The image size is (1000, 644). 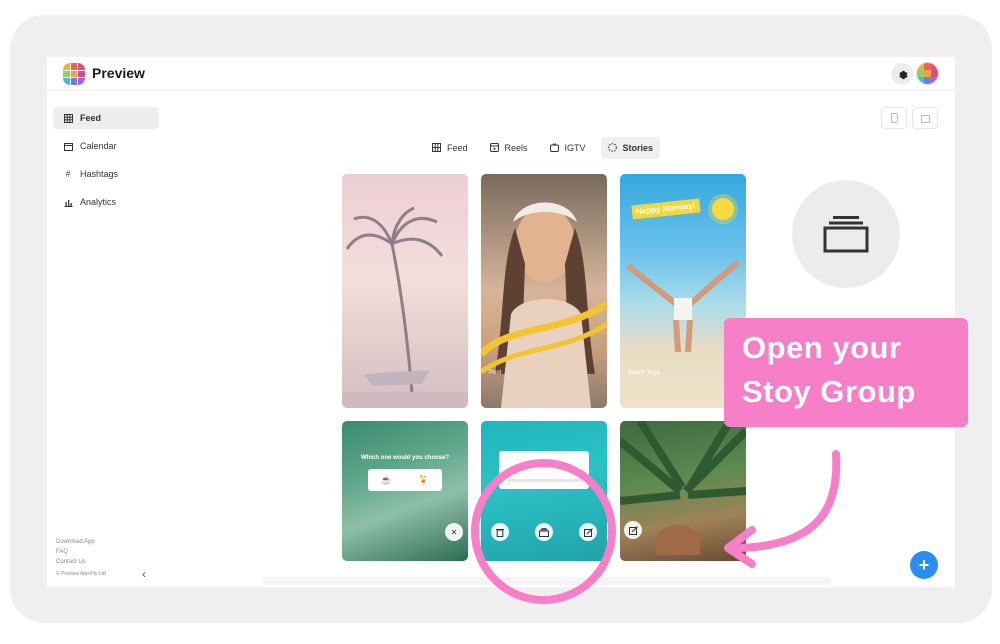 I want to click on app-title: Preview, so click(x=118, y=73).